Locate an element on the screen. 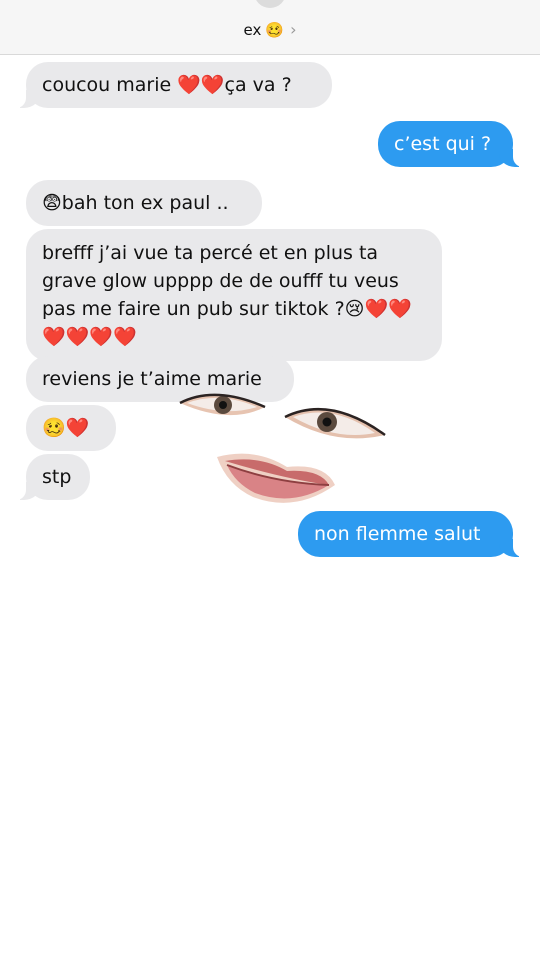 The image size is (540, 960). message-bubble-incoming: coucou marie ❤️❤️ça va ? is located at coordinates (174, 85).